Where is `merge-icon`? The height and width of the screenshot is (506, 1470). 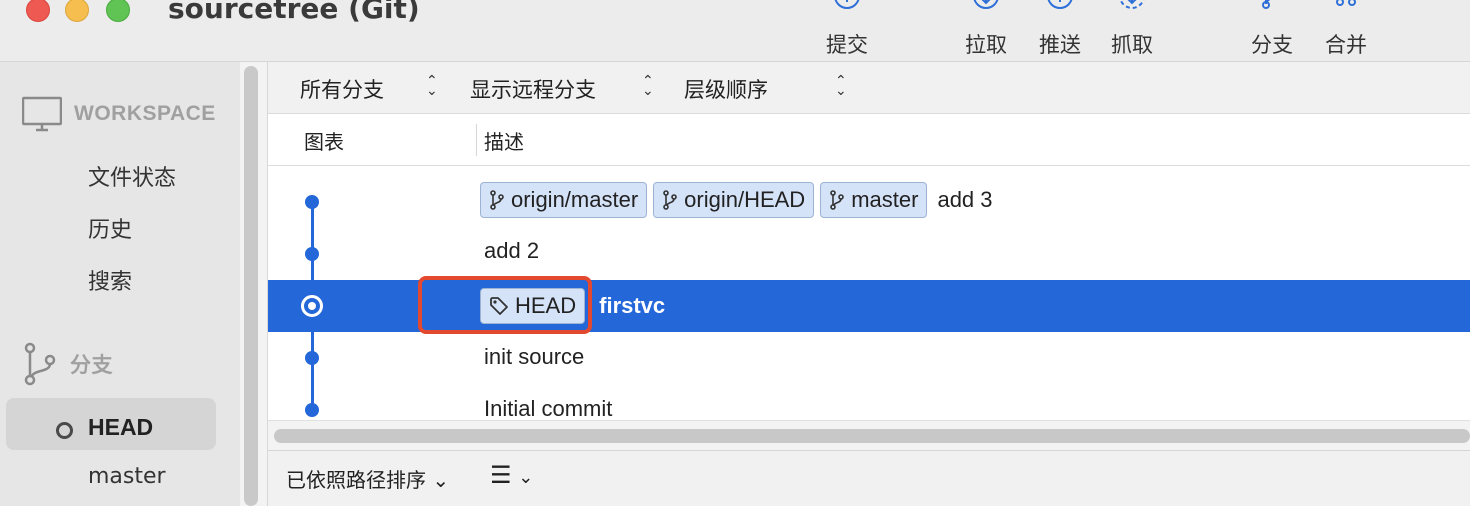
merge-icon is located at coordinates (1346, 3).